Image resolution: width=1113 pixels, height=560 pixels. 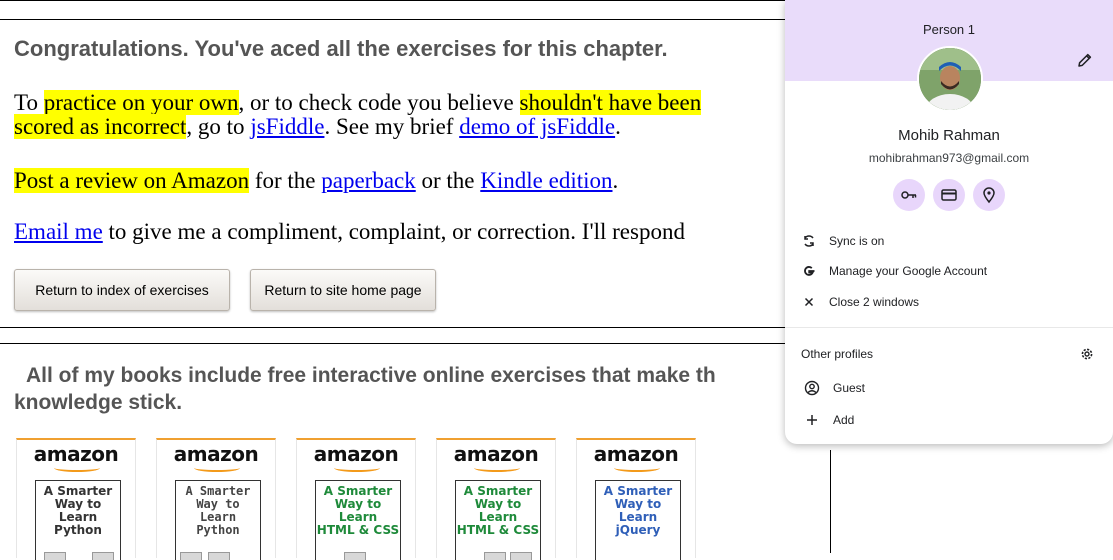 I want to click on menu-divider, so click(x=949, y=327).